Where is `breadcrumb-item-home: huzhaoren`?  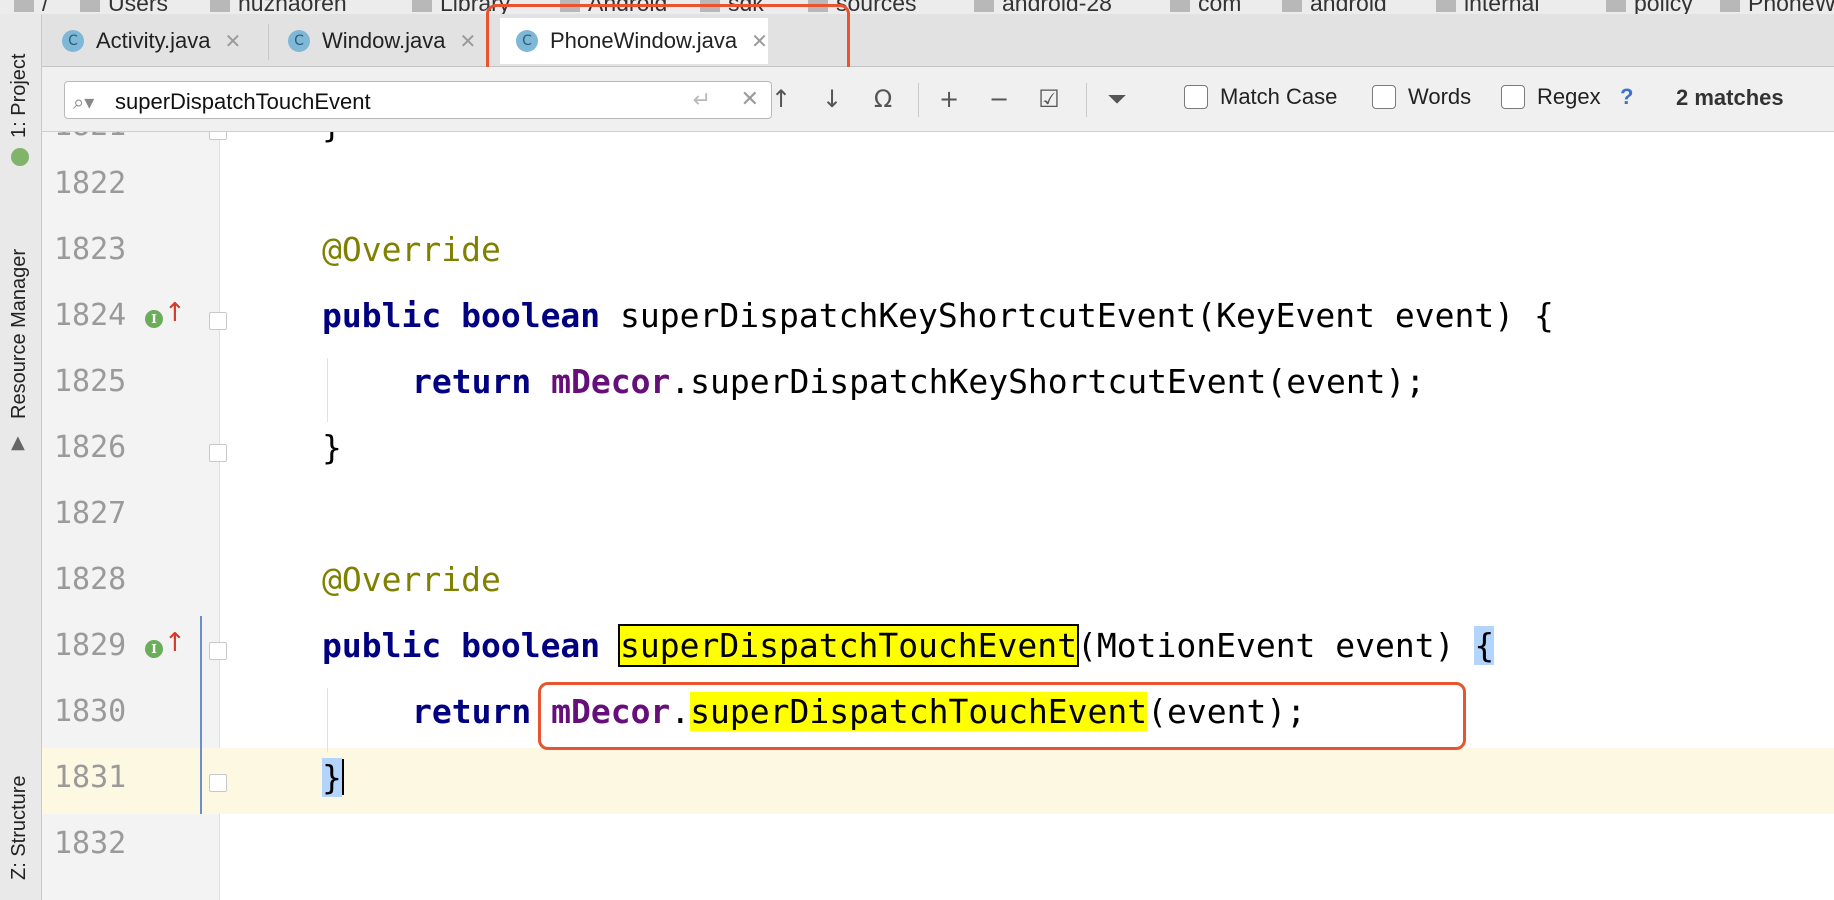
breadcrumb-item-home: huzhaoren is located at coordinates (278, 7).